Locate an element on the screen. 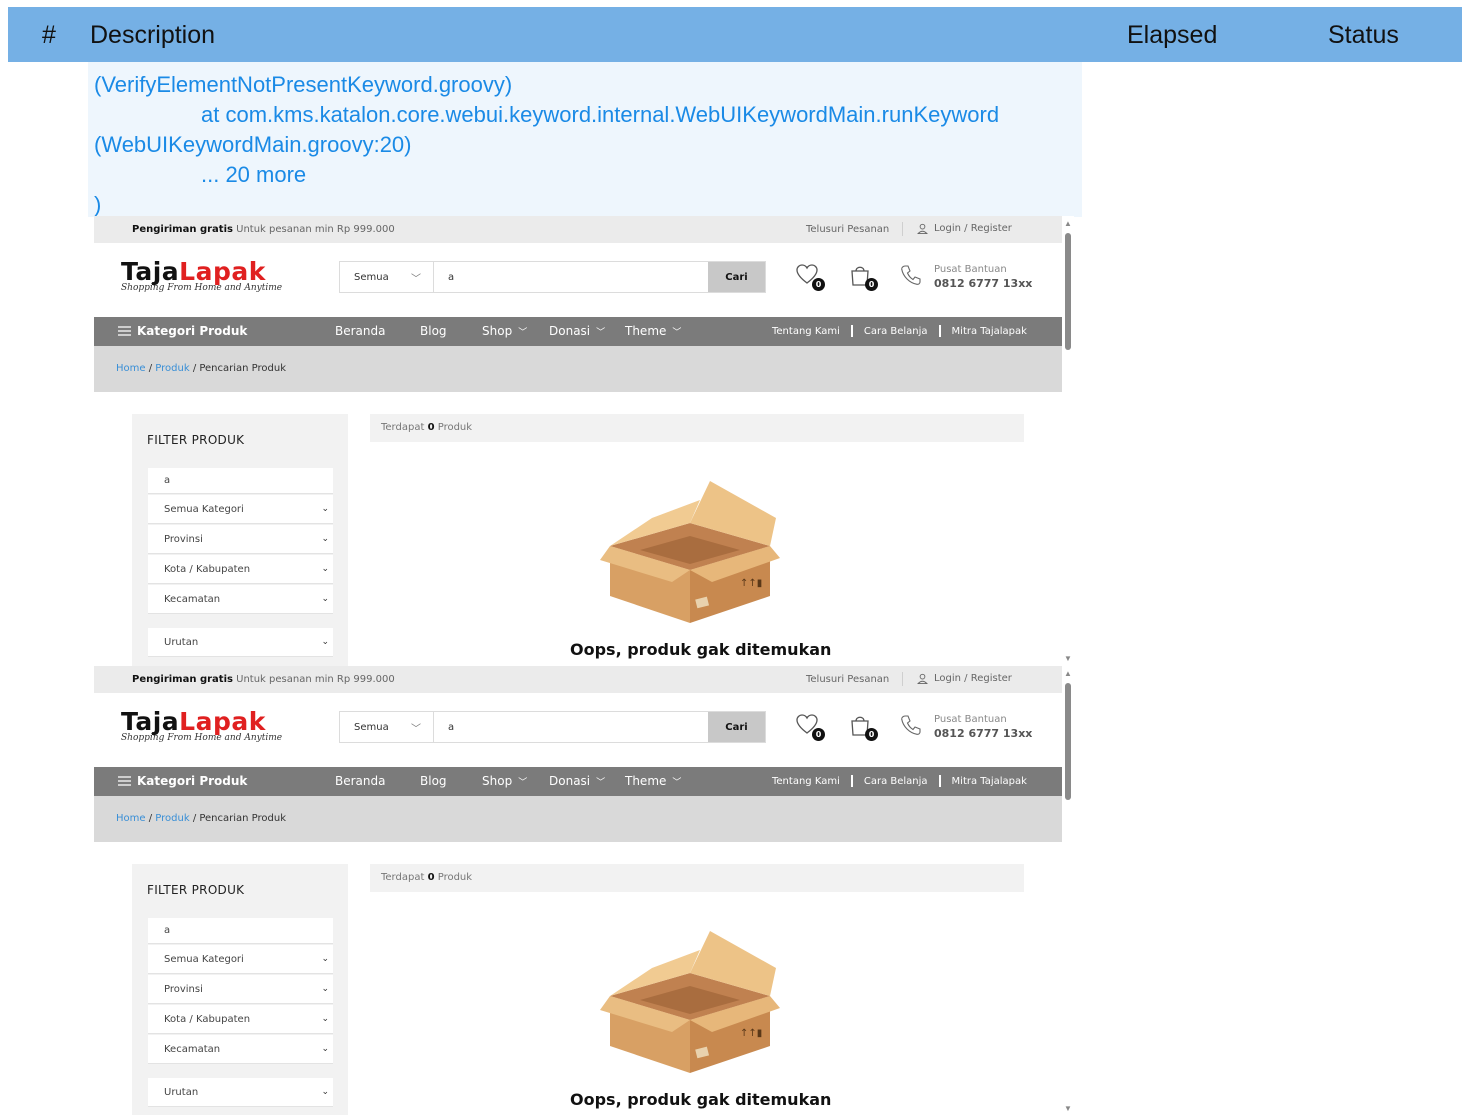 This screenshot has height=1115, width=1469. column-status: Status is located at coordinates (1363, 35).